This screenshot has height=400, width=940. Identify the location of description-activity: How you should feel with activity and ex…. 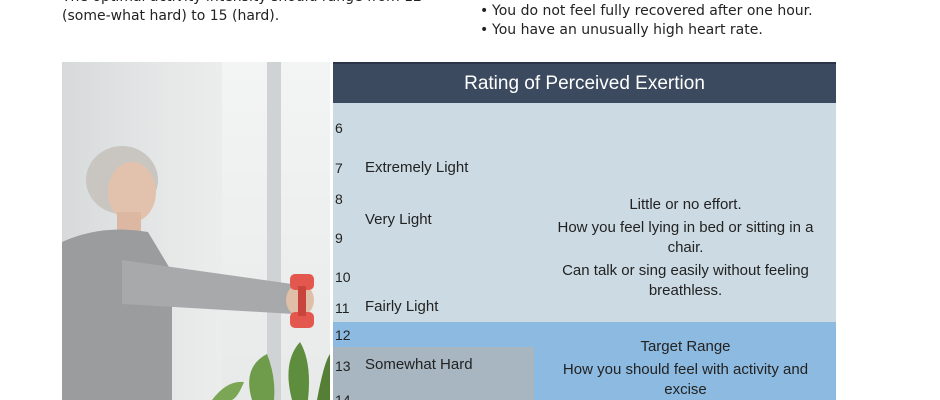
(685, 379).